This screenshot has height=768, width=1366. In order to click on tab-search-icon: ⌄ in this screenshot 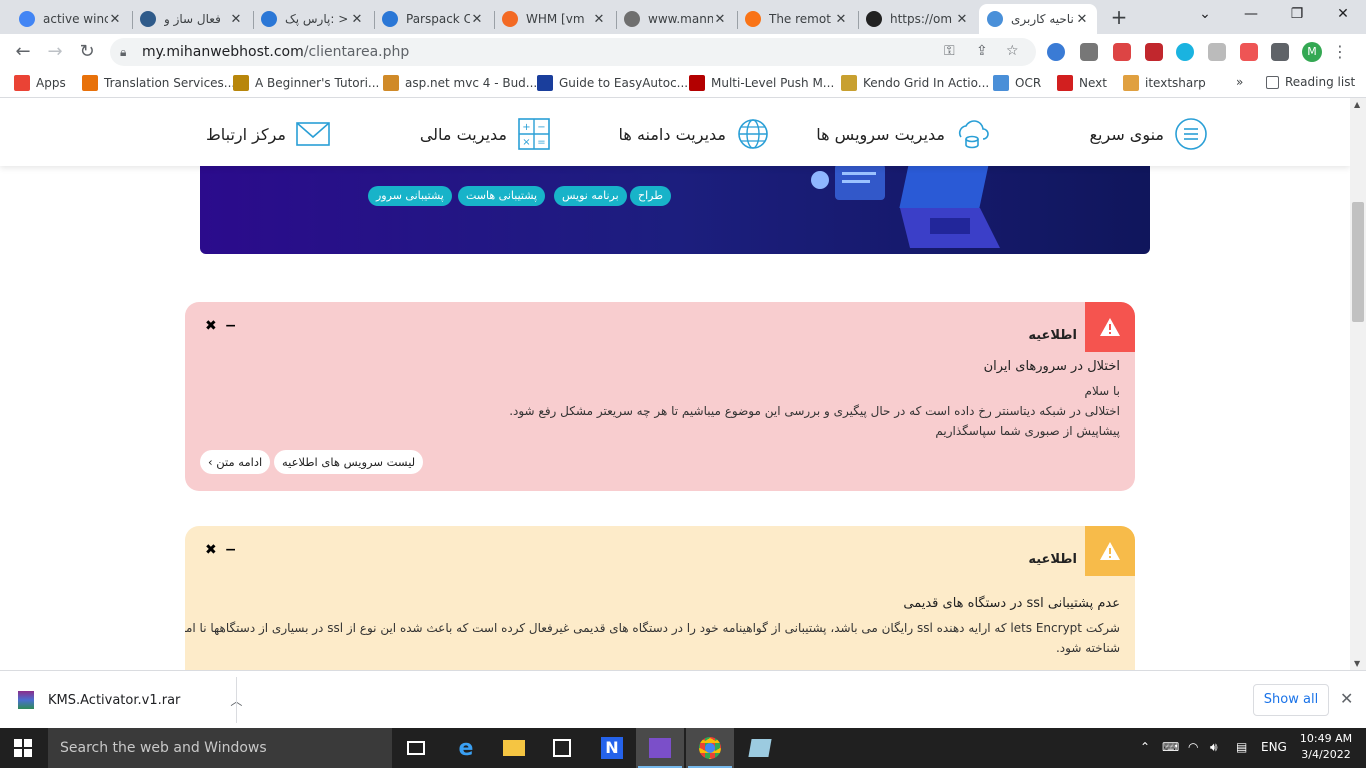, I will do `click(1205, 14)`.